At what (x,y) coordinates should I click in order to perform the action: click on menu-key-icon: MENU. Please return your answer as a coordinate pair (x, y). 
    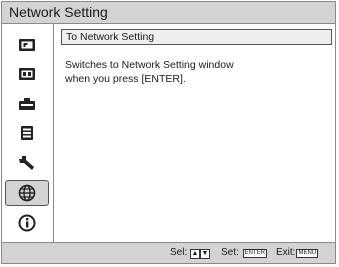
    Looking at the image, I should click on (307, 253).